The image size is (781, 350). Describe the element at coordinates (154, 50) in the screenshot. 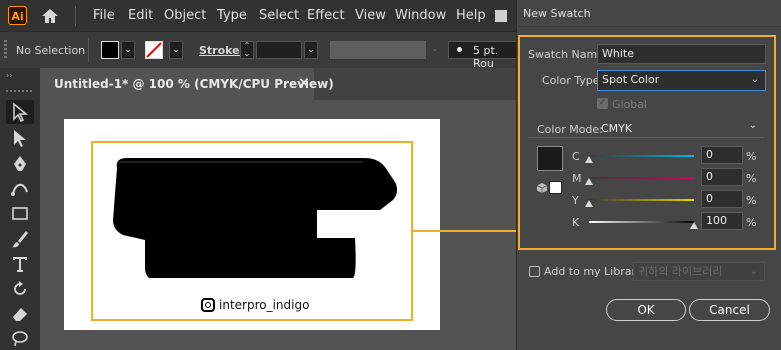

I see `stroke-none-swatch` at that location.